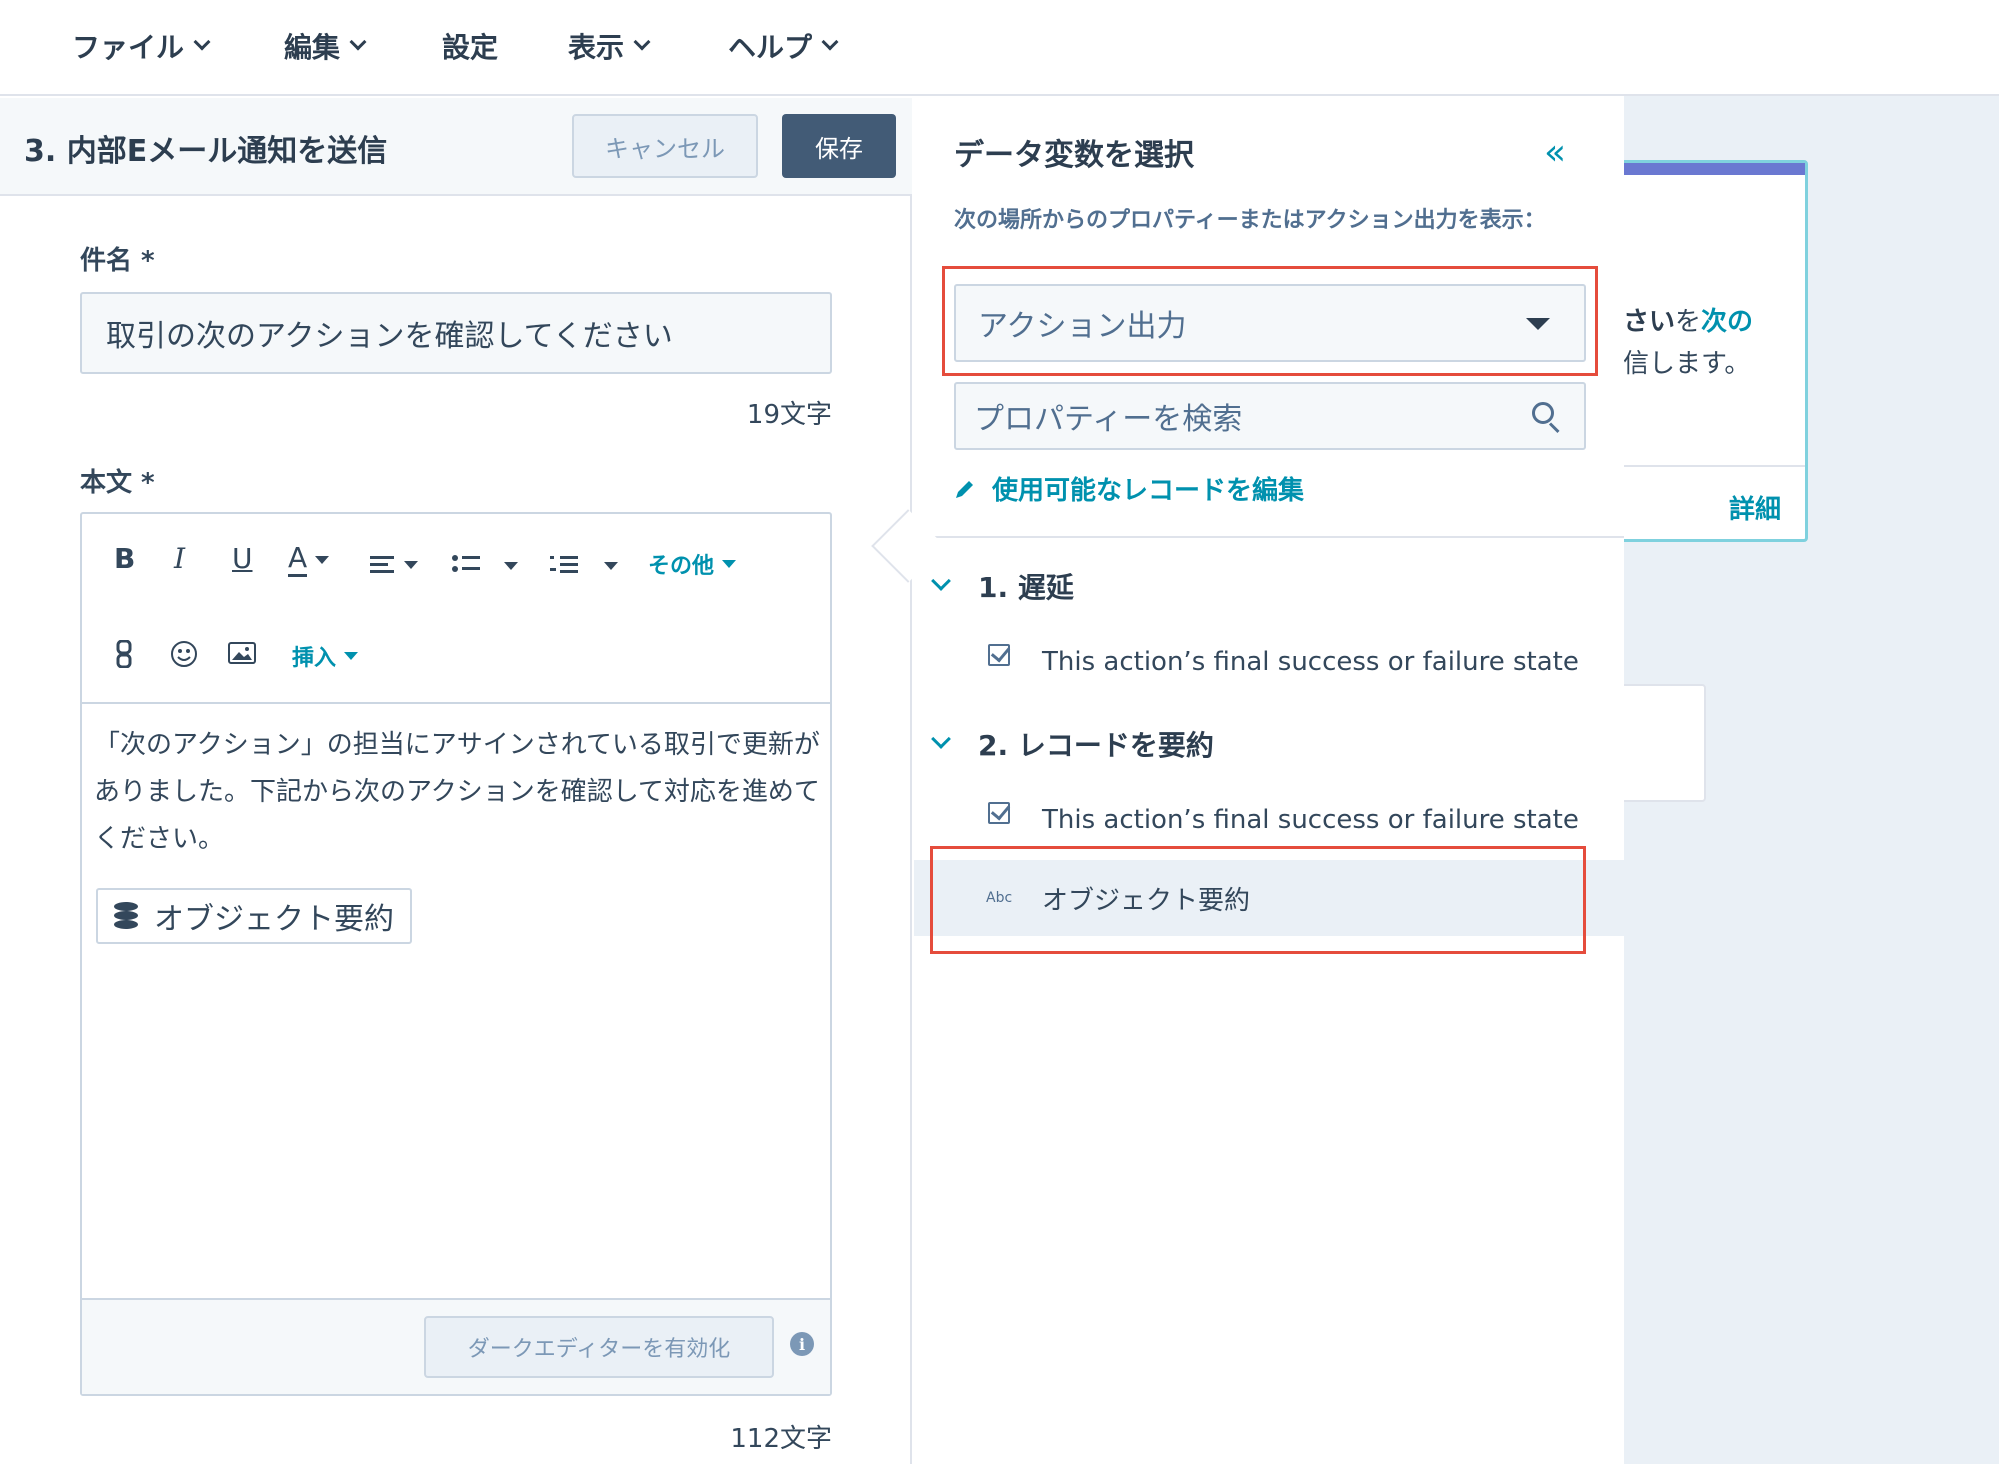  Describe the element at coordinates (117, 483) in the screenshot. I see `body-label: 本文 *` at that location.